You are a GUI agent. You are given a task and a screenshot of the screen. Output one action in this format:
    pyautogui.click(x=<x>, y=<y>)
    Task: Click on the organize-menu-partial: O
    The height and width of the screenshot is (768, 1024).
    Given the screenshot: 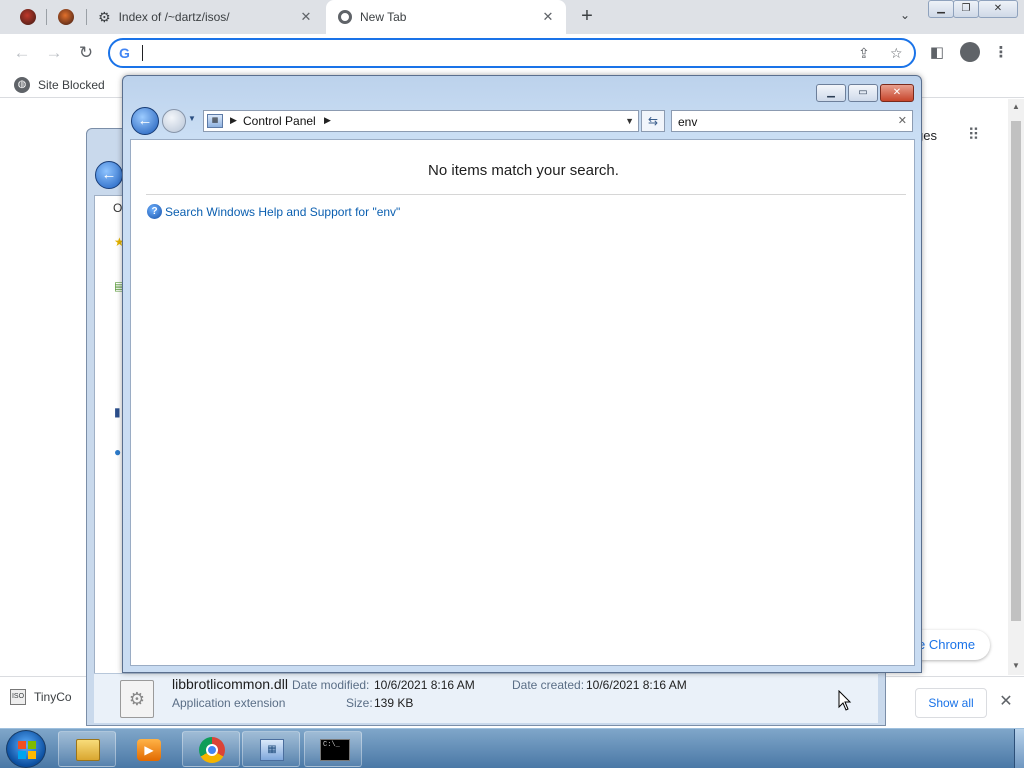 What is the action you would take?
    pyautogui.click(x=117, y=208)
    